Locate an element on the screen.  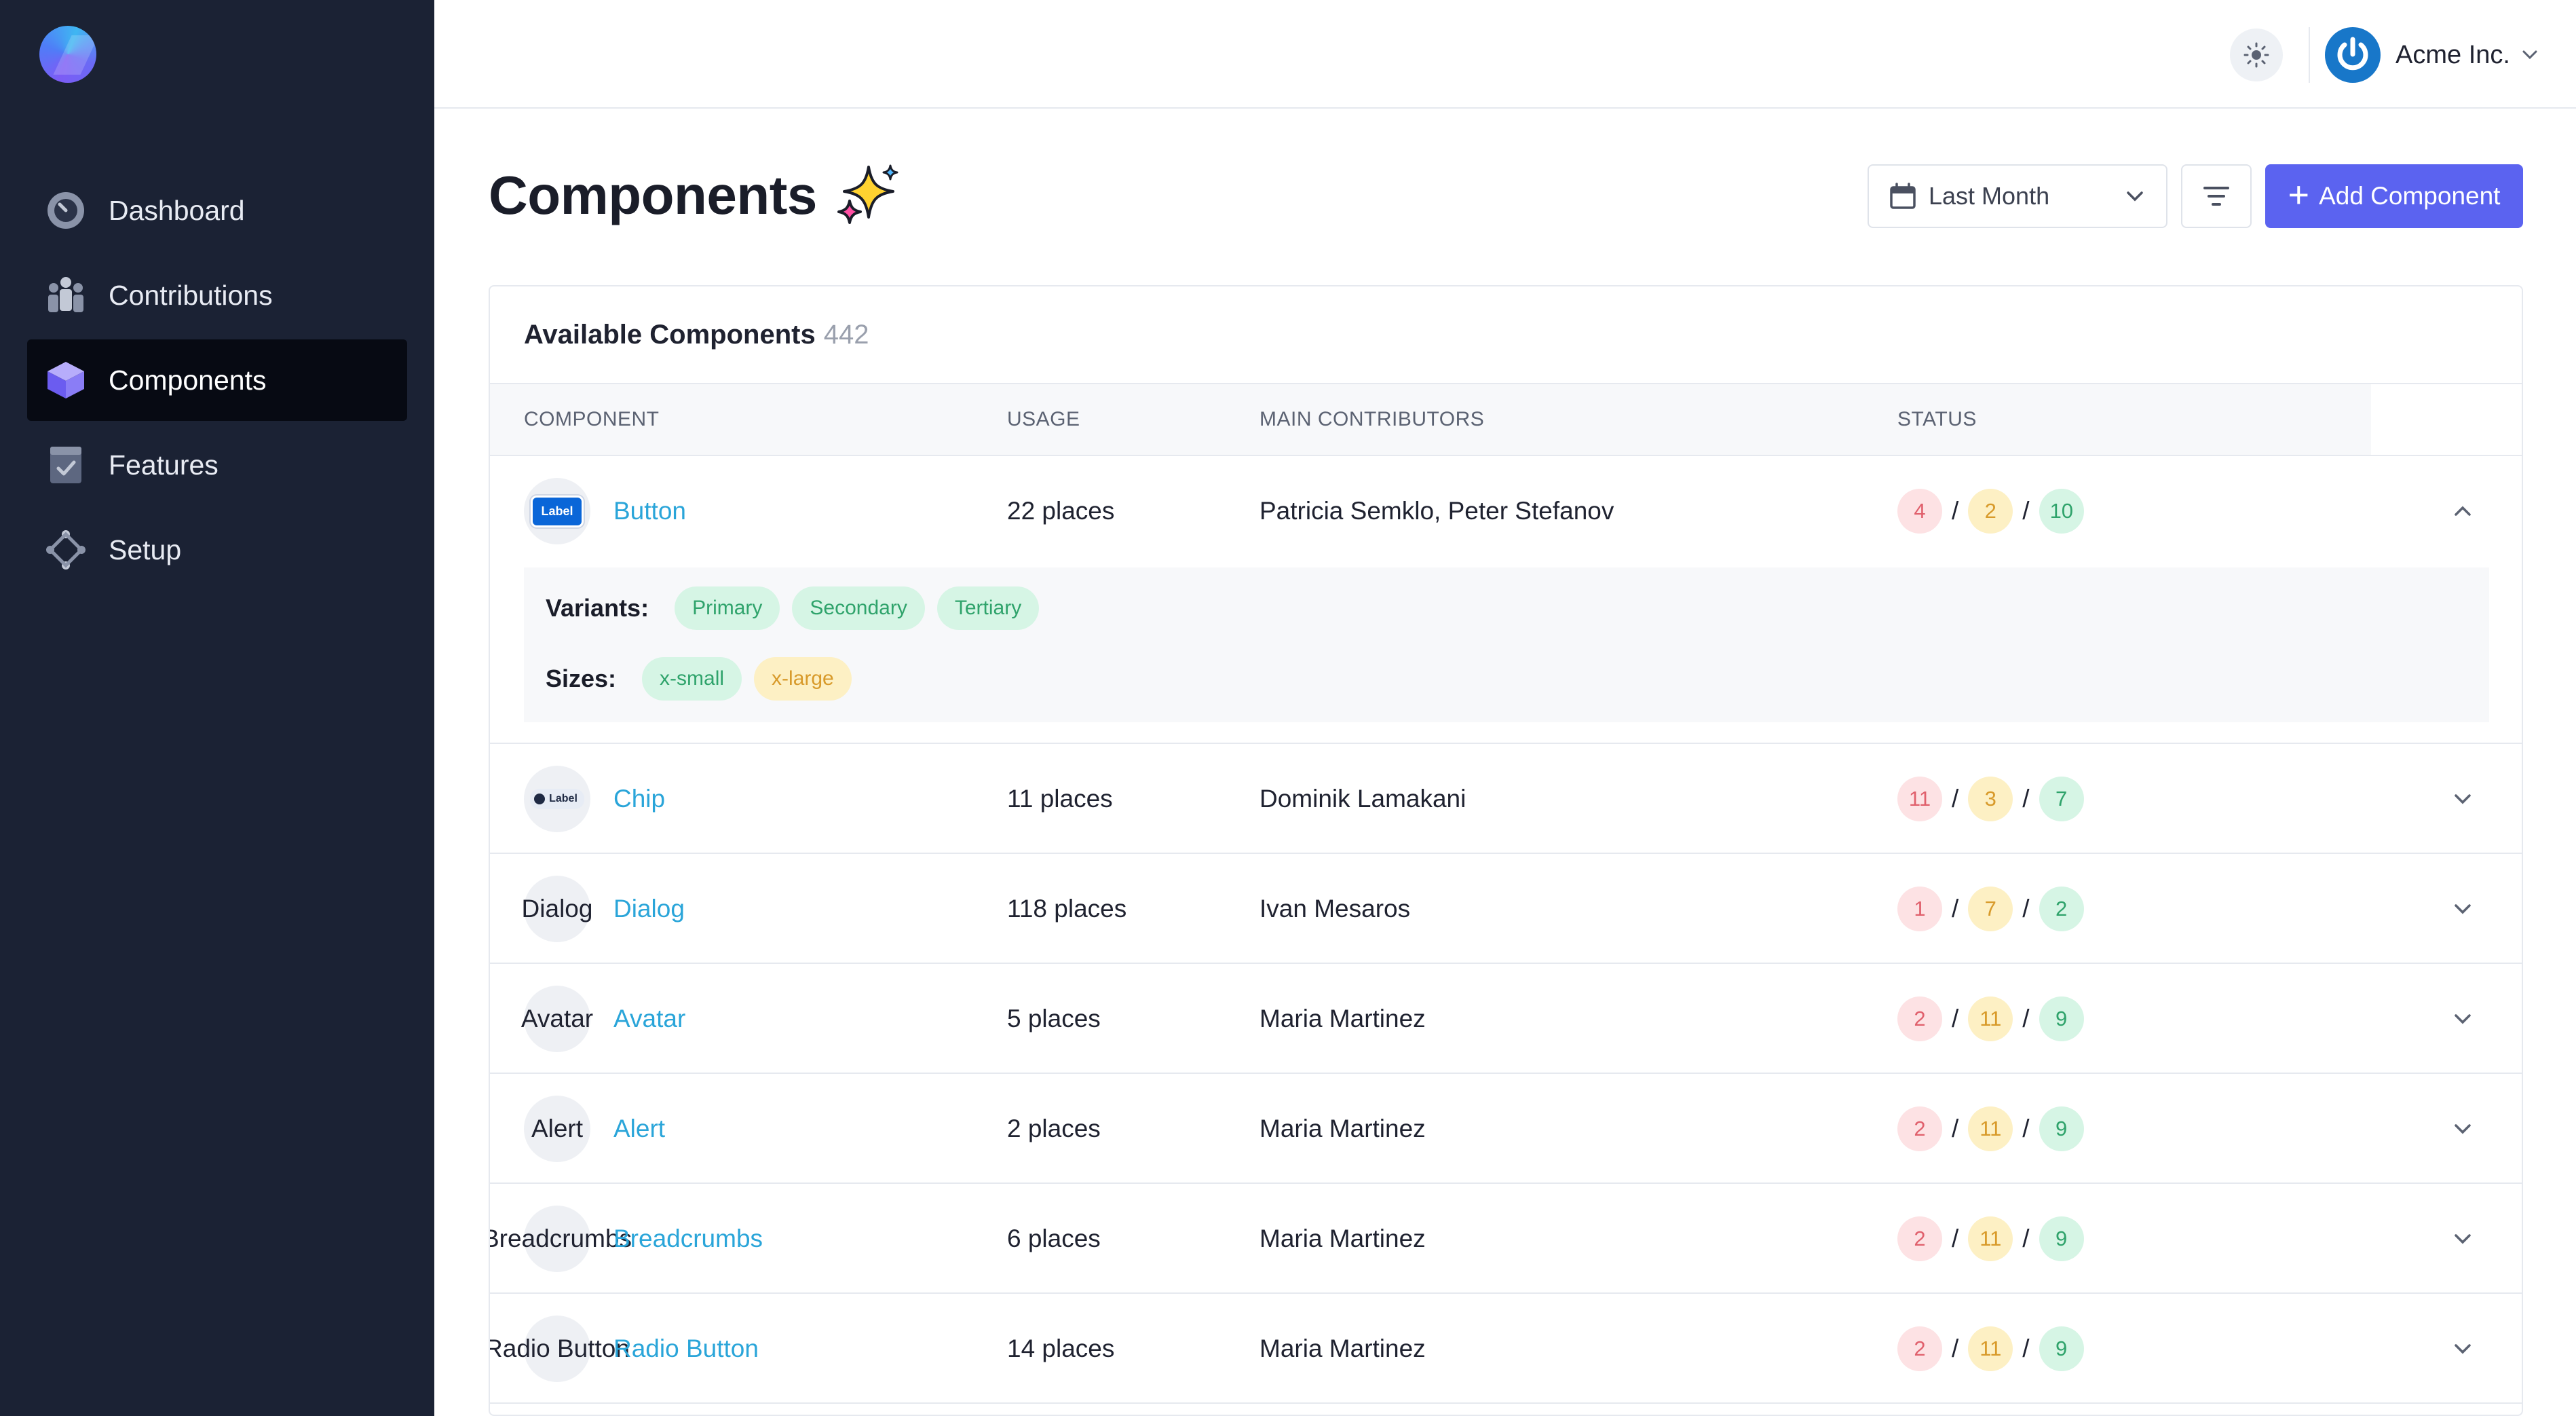
sidebar-item-dashboard: Dashboard is located at coordinates (217, 211).